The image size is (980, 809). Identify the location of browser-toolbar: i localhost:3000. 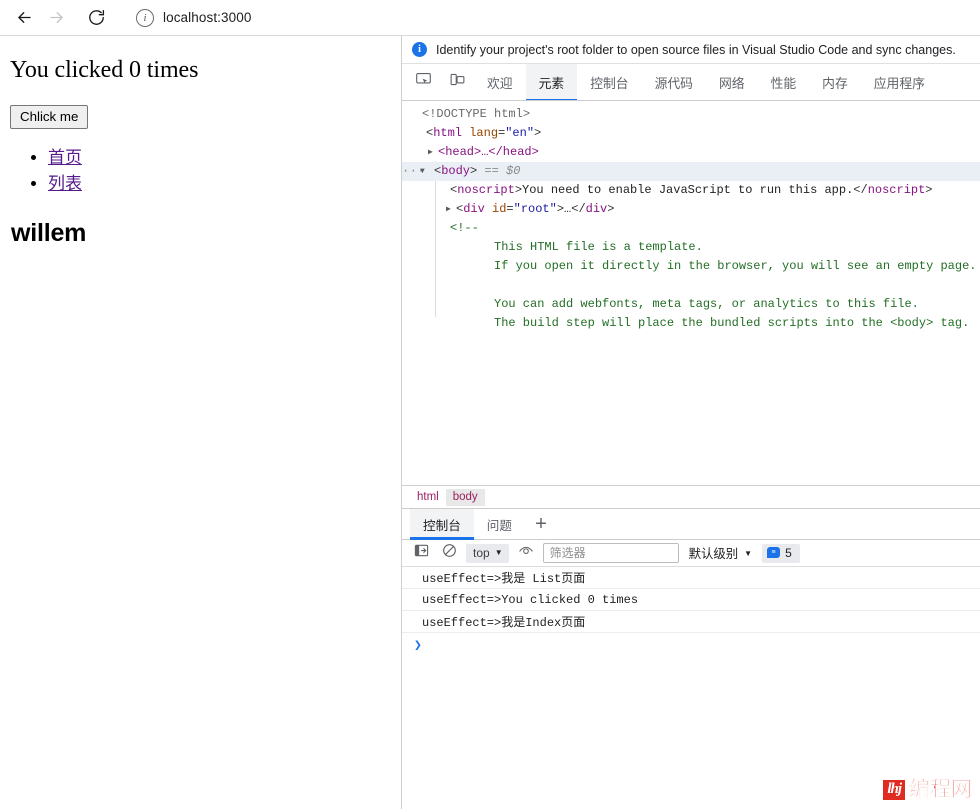
(490, 18).